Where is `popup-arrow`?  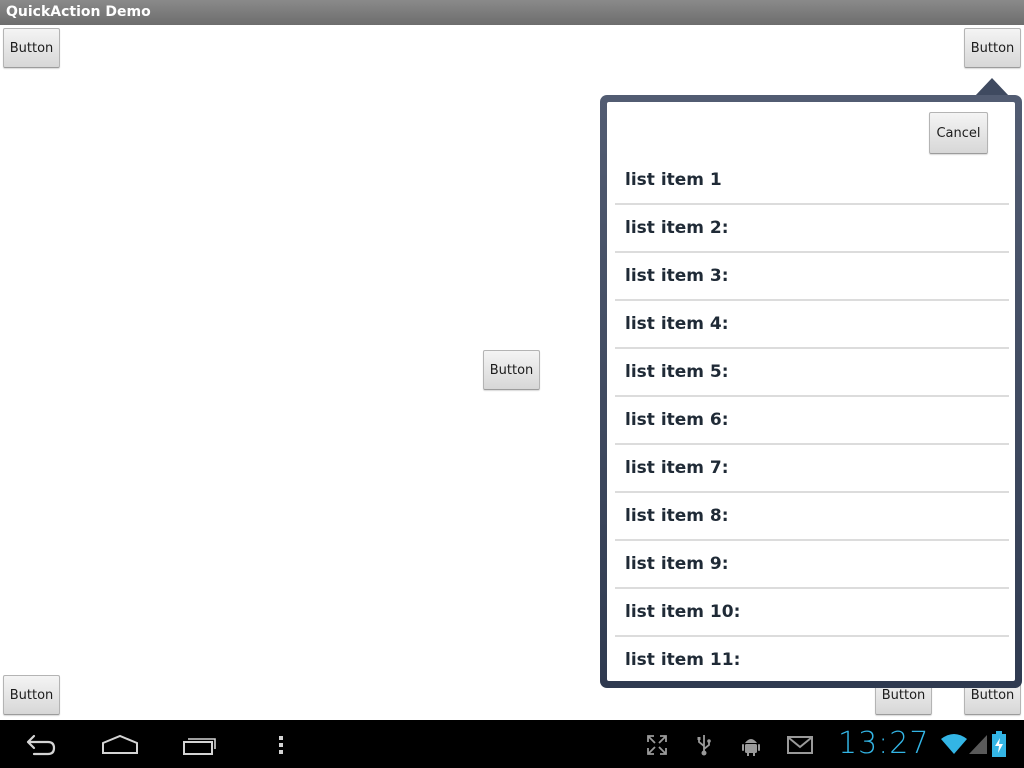
popup-arrow is located at coordinates (992, 87).